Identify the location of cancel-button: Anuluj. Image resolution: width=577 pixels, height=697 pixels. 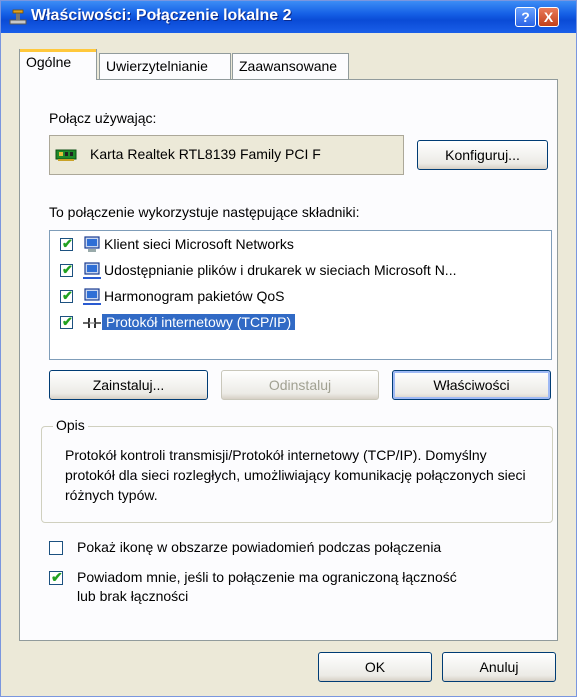
(499, 667).